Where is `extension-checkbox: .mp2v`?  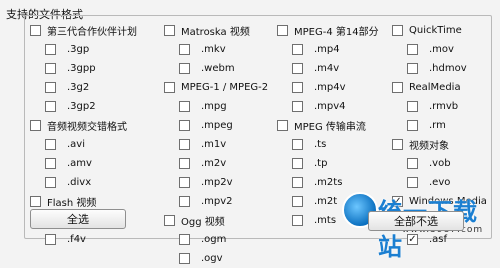 extension-checkbox: .mp2v is located at coordinates (223, 182).